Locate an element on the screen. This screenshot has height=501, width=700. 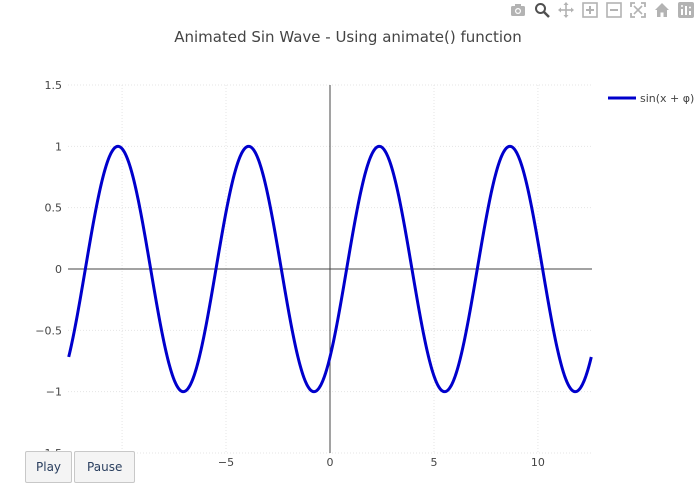
x-tick-label: 0 is located at coordinates (330, 462).